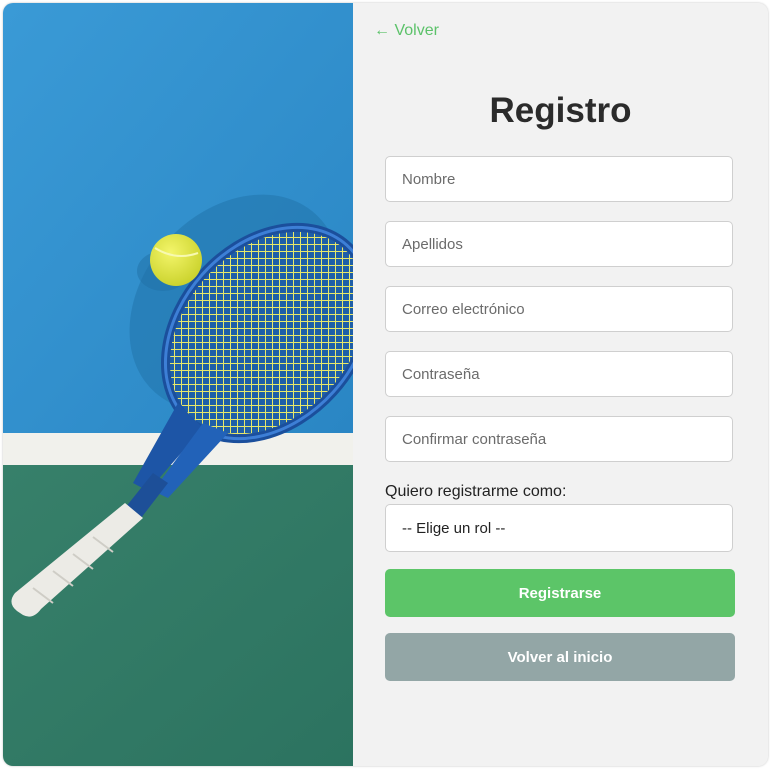 This screenshot has height=769, width=770. I want to click on role-select-value: -- Elige un rol --, so click(454, 528).